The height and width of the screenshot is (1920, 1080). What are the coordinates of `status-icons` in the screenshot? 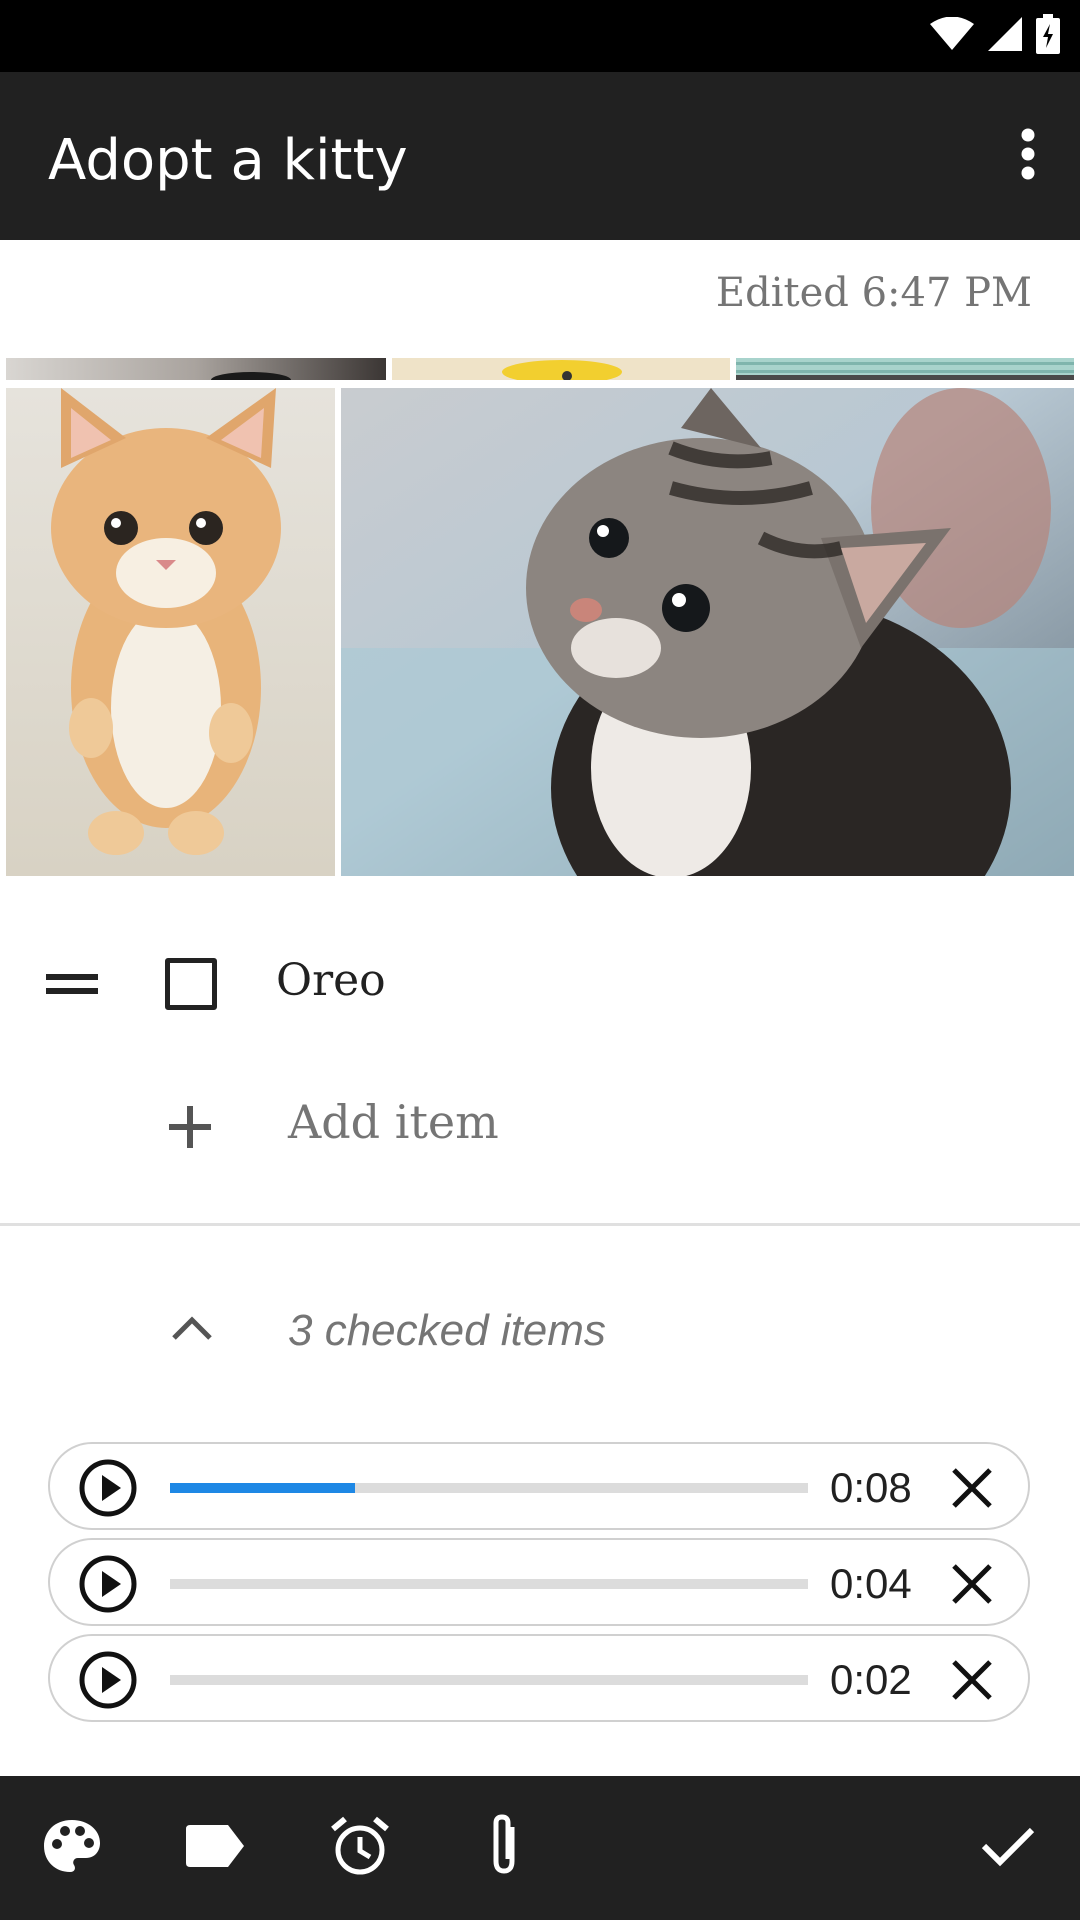 It's located at (995, 36).